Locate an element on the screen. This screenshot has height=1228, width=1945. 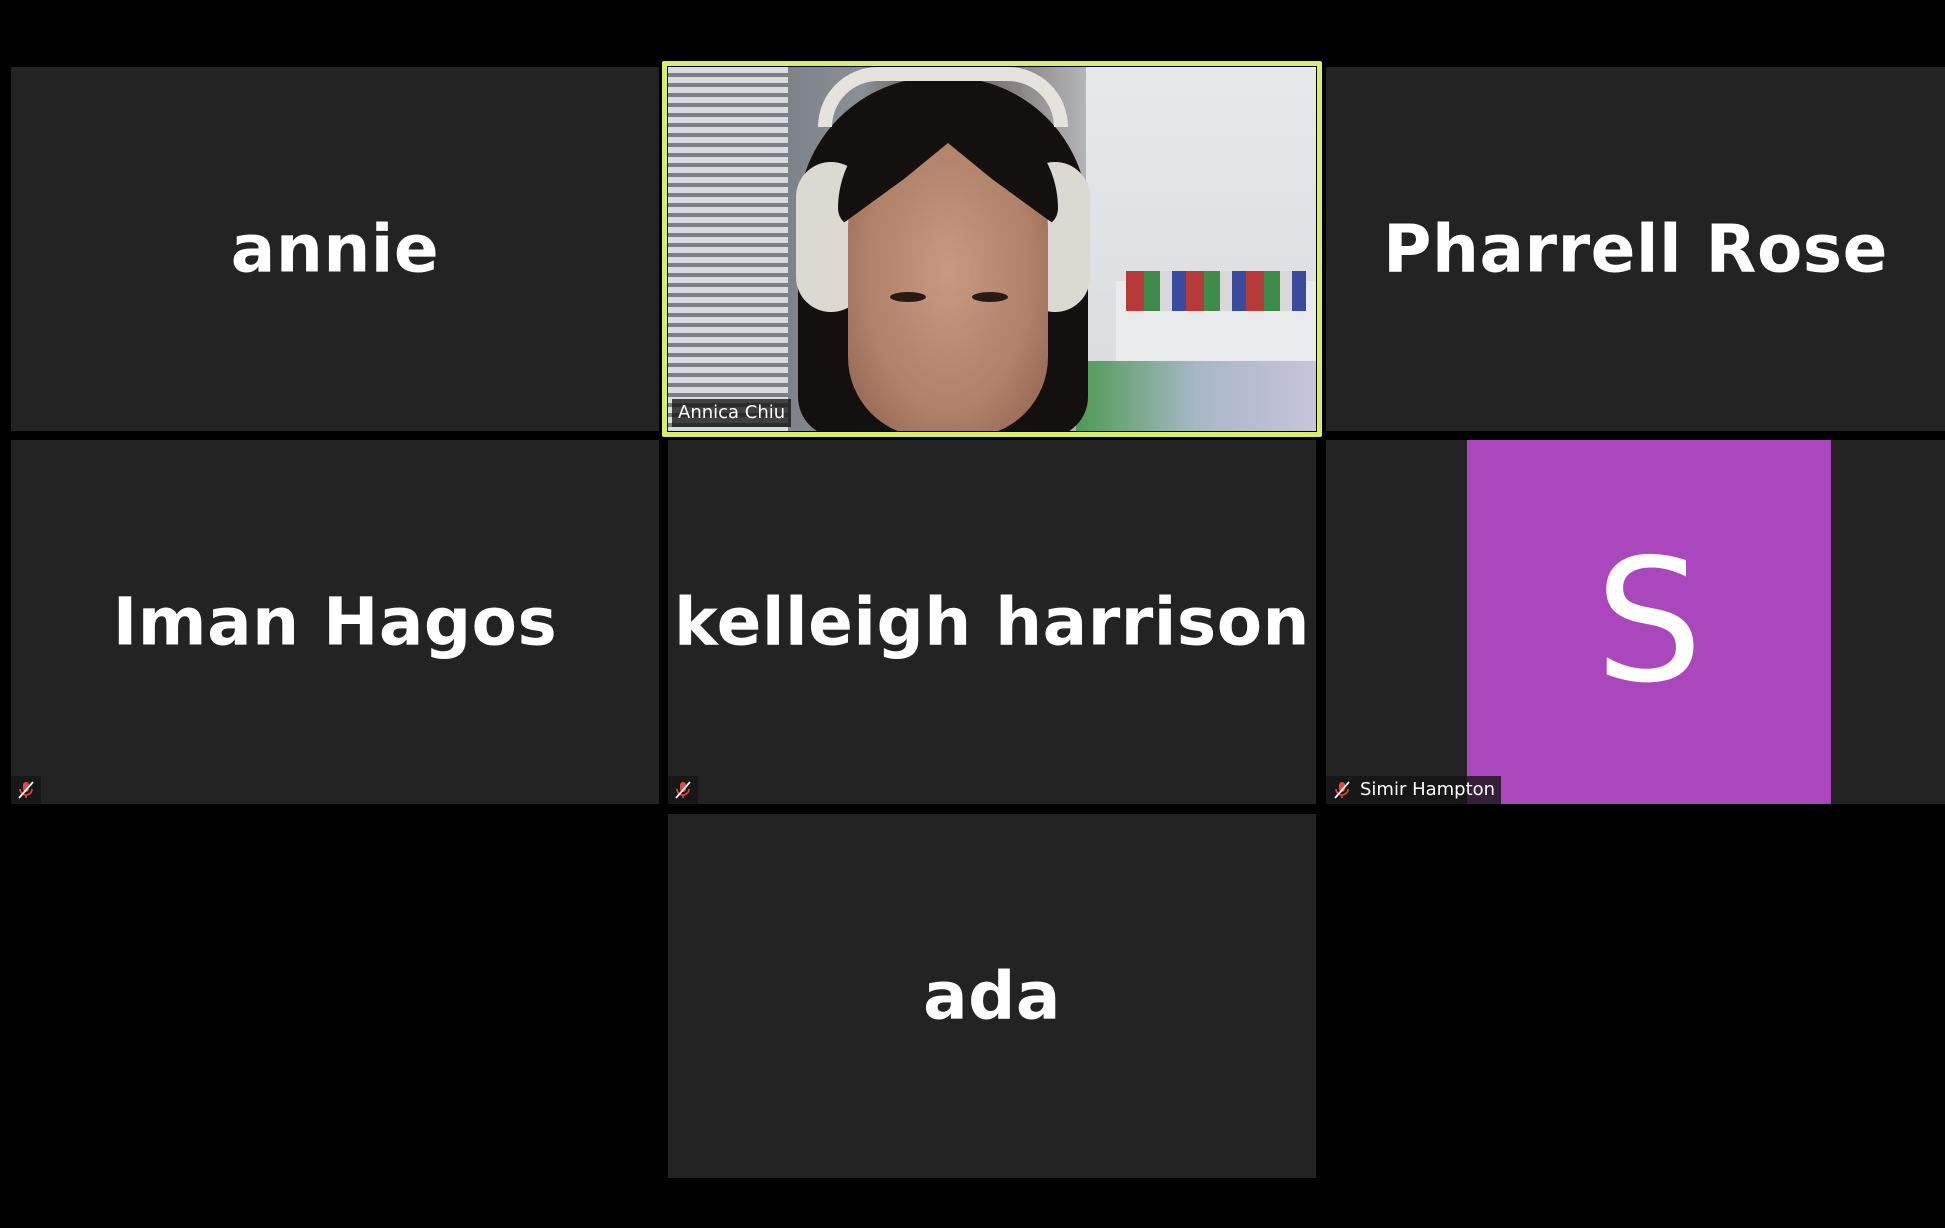
video-background-blinds is located at coordinates (728, 249).